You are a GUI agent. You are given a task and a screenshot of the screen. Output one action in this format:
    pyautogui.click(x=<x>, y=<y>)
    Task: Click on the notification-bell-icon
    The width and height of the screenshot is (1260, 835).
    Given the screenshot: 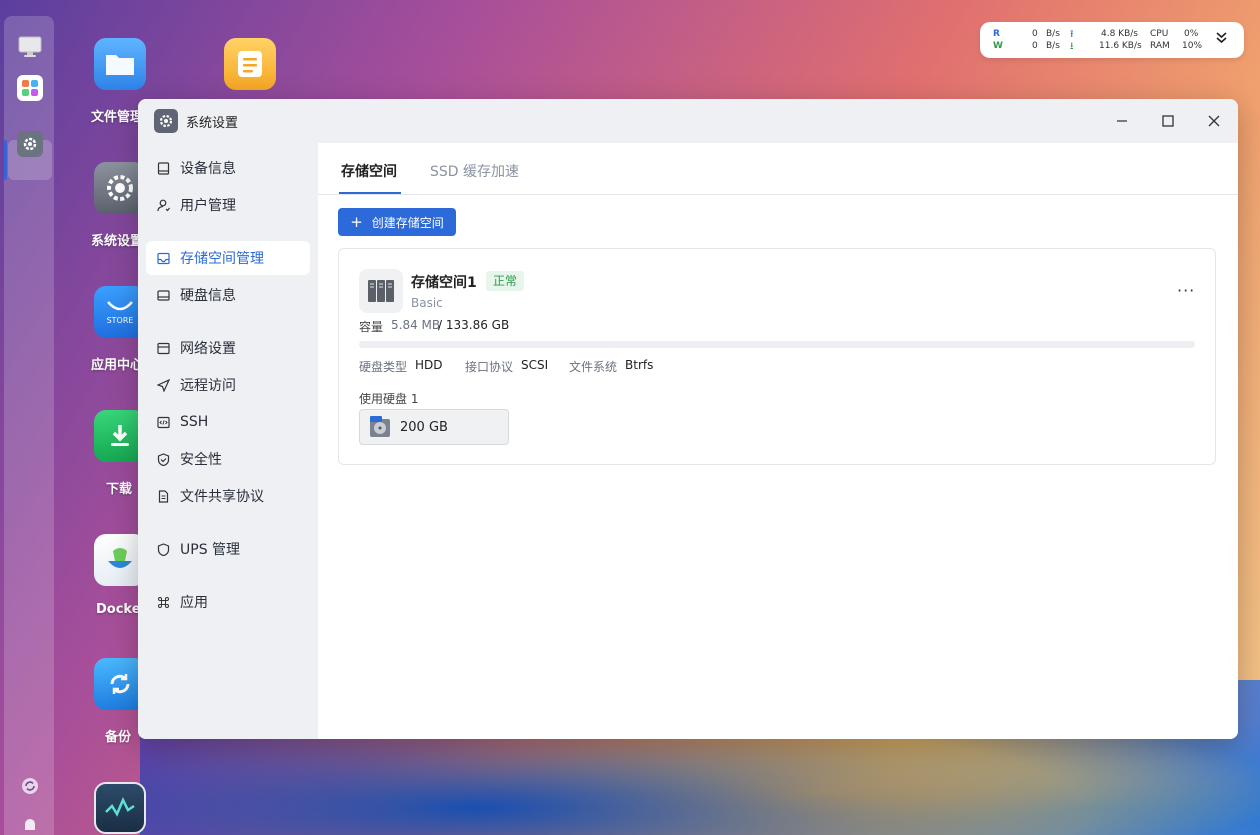 What is the action you would take?
    pyautogui.click(x=30, y=823)
    